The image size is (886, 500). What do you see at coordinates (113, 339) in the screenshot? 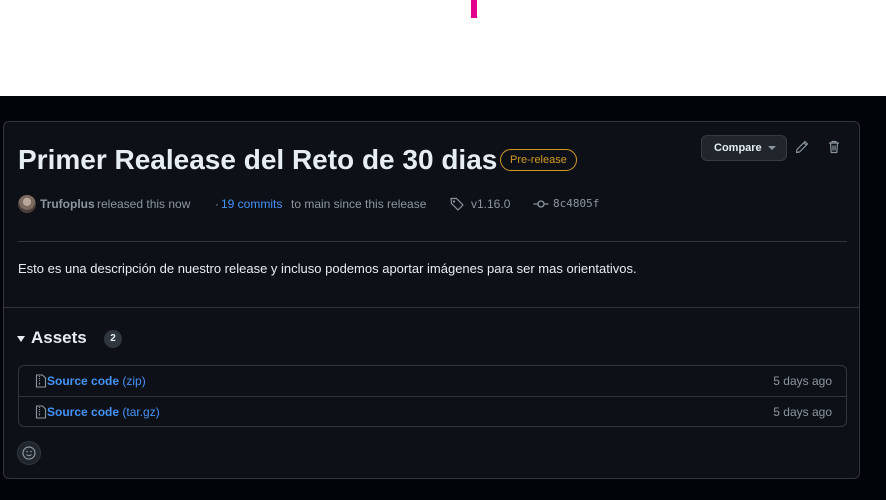
I see `assets-count-badge: 2` at bounding box center [113, 339].